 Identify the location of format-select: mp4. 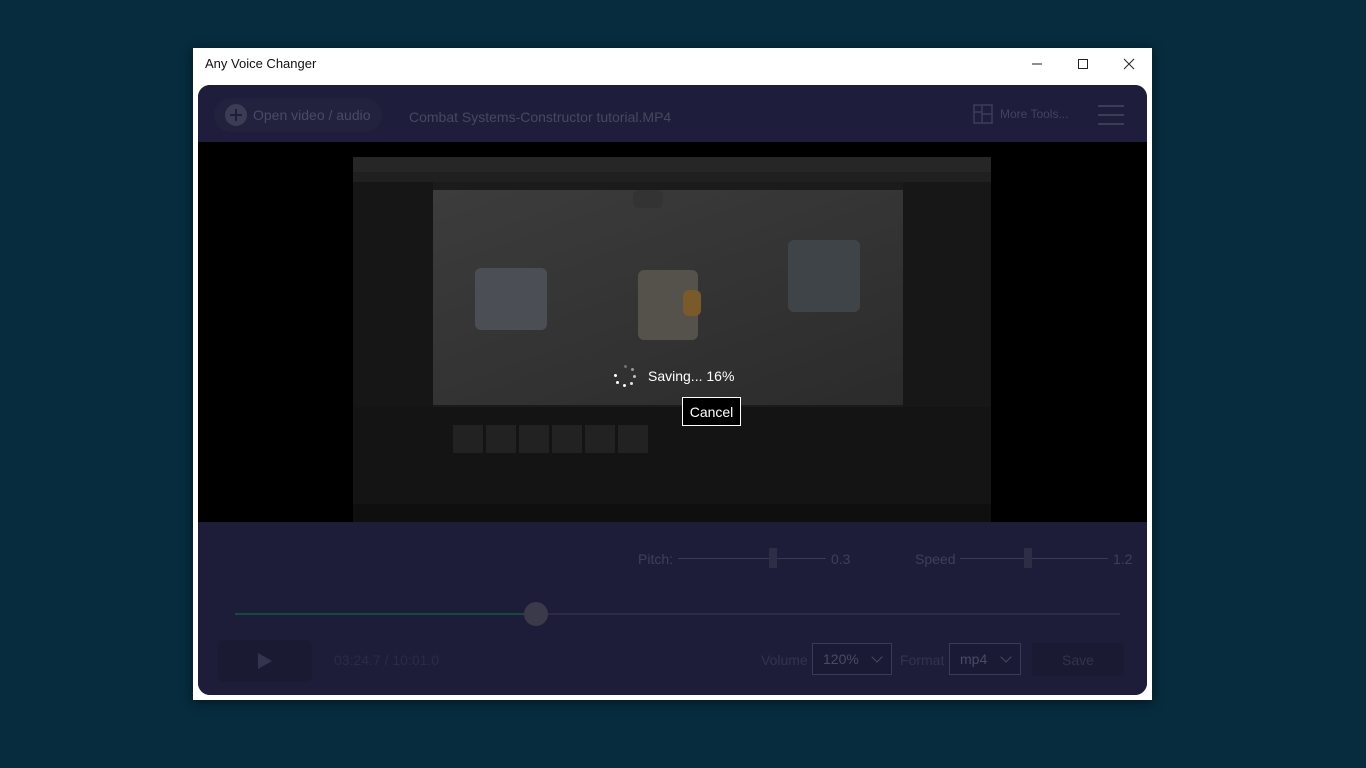
(985, 659).